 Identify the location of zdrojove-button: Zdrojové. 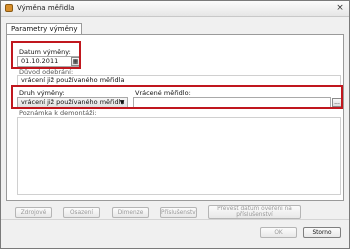
(33, 212).